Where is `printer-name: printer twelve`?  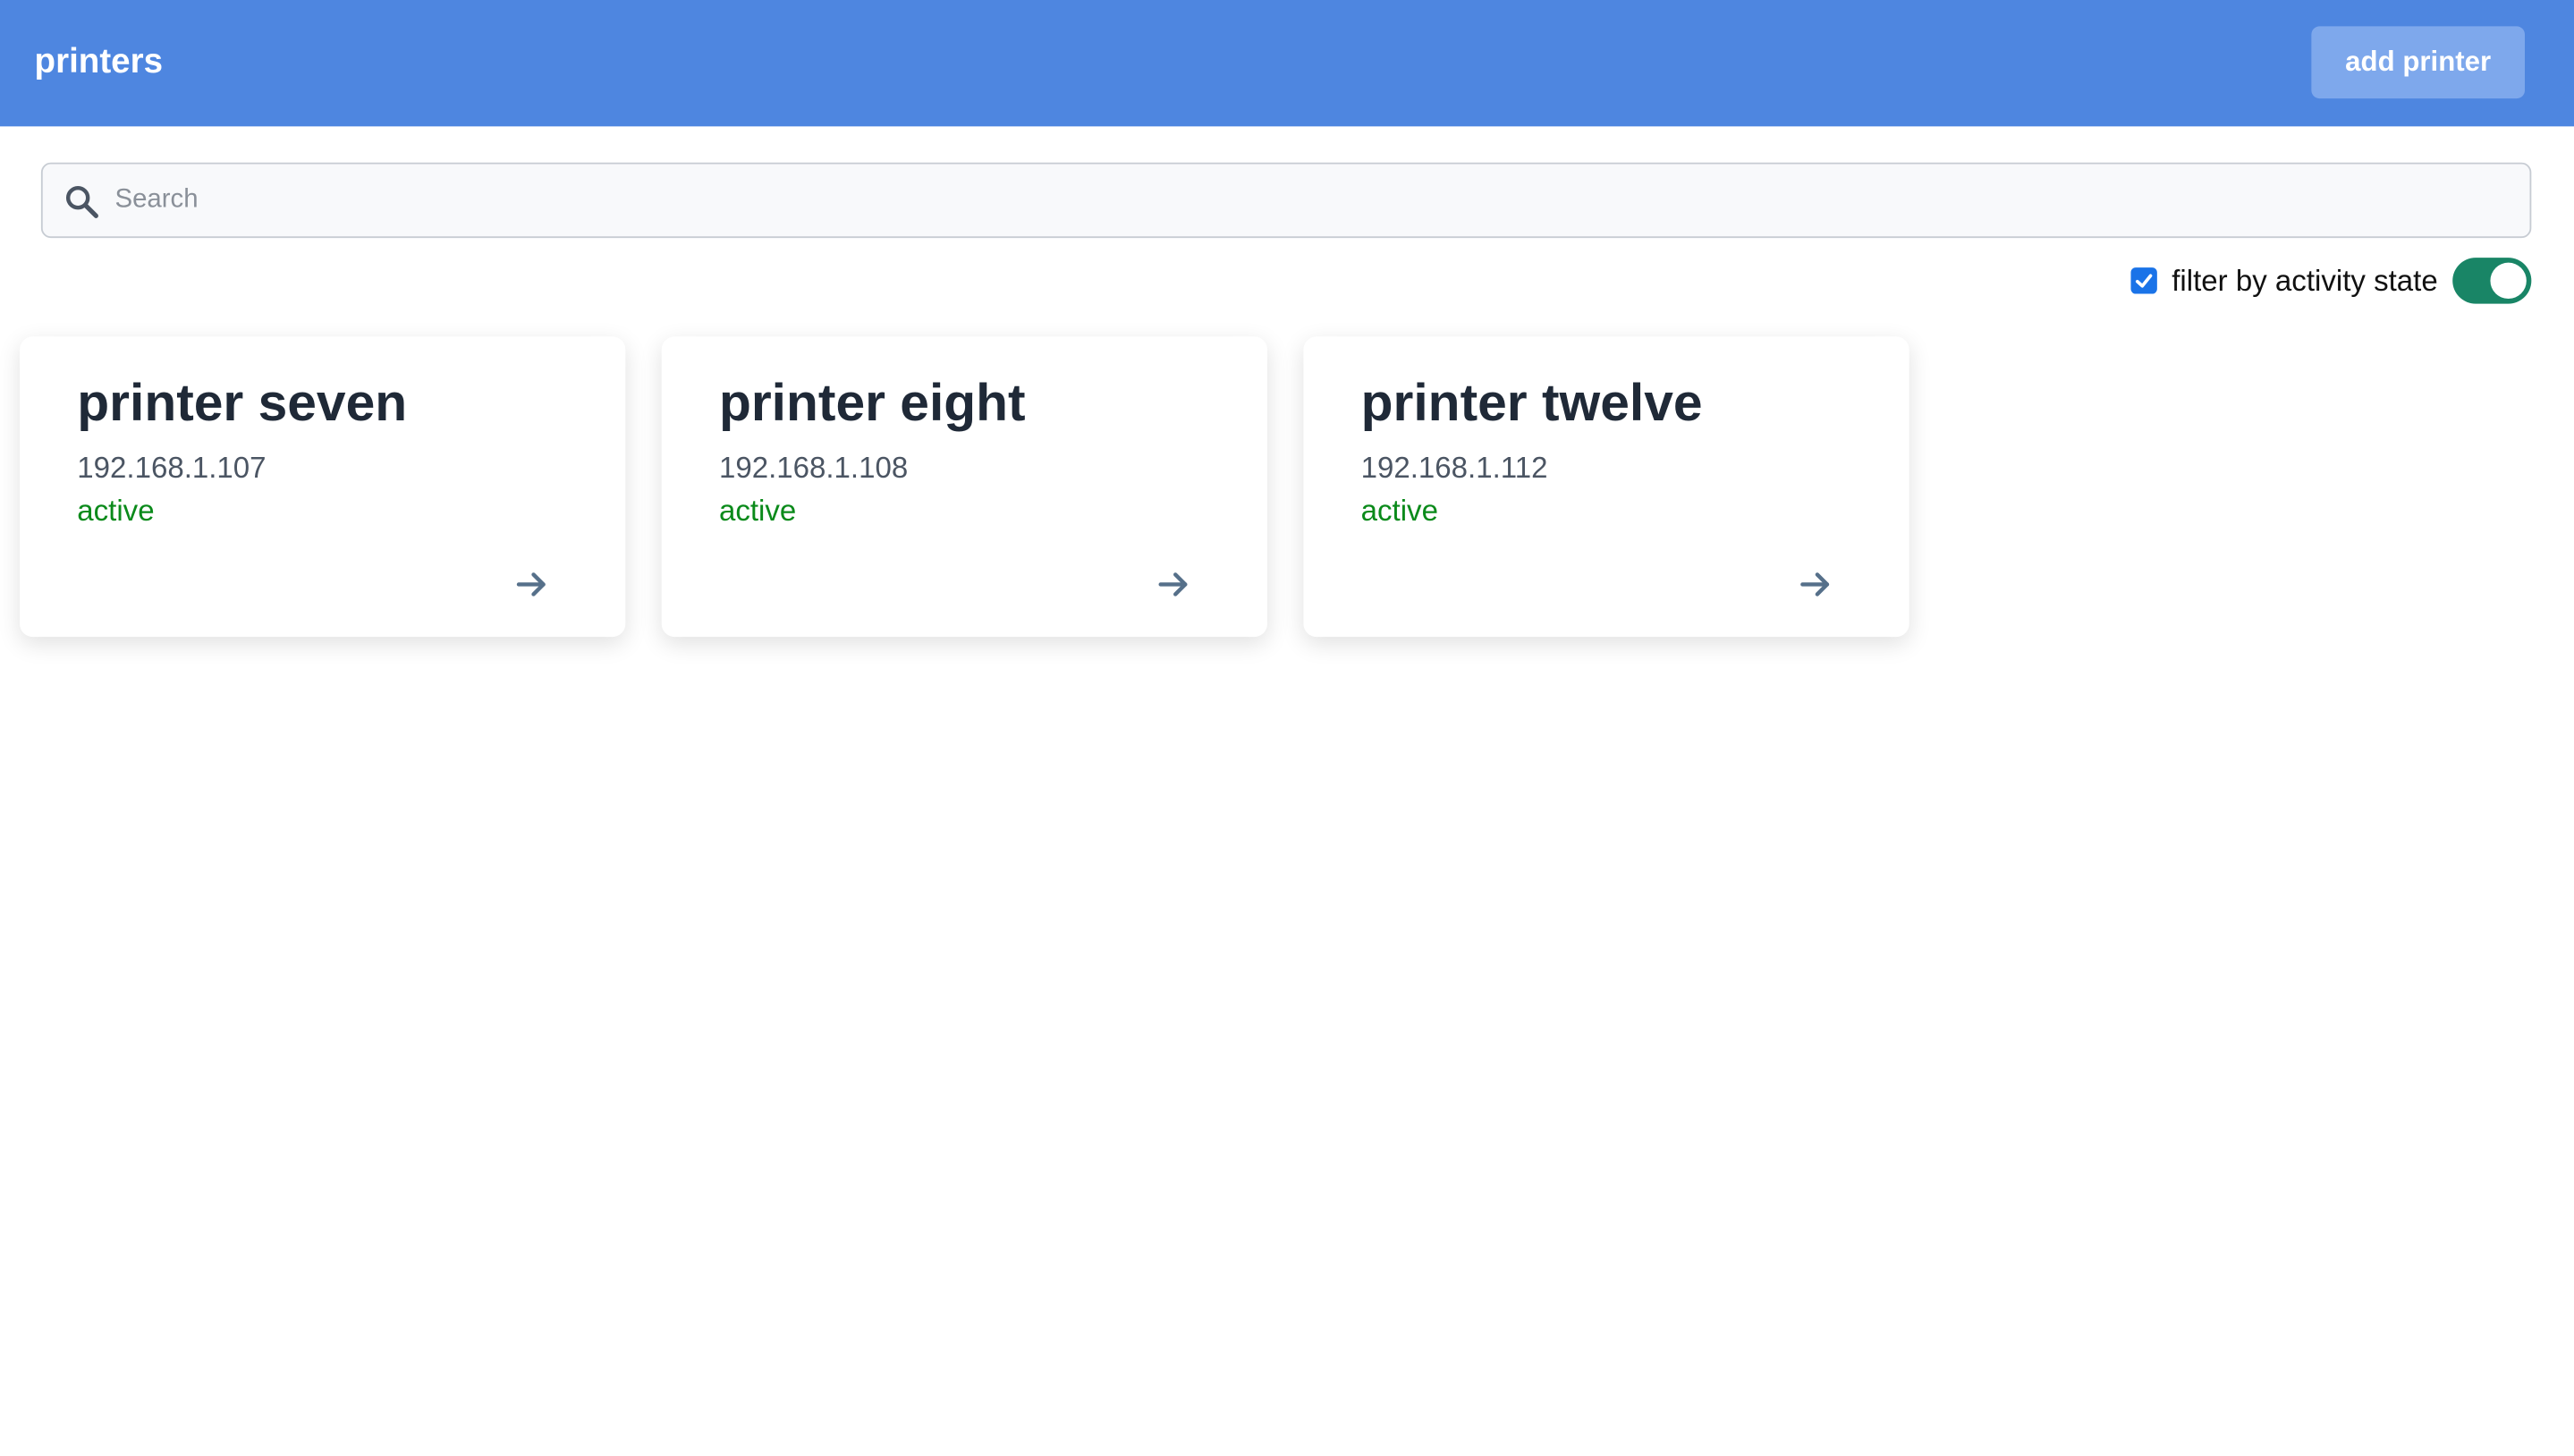
printer-name: printer twelve is located at coordinates (1531, 402).